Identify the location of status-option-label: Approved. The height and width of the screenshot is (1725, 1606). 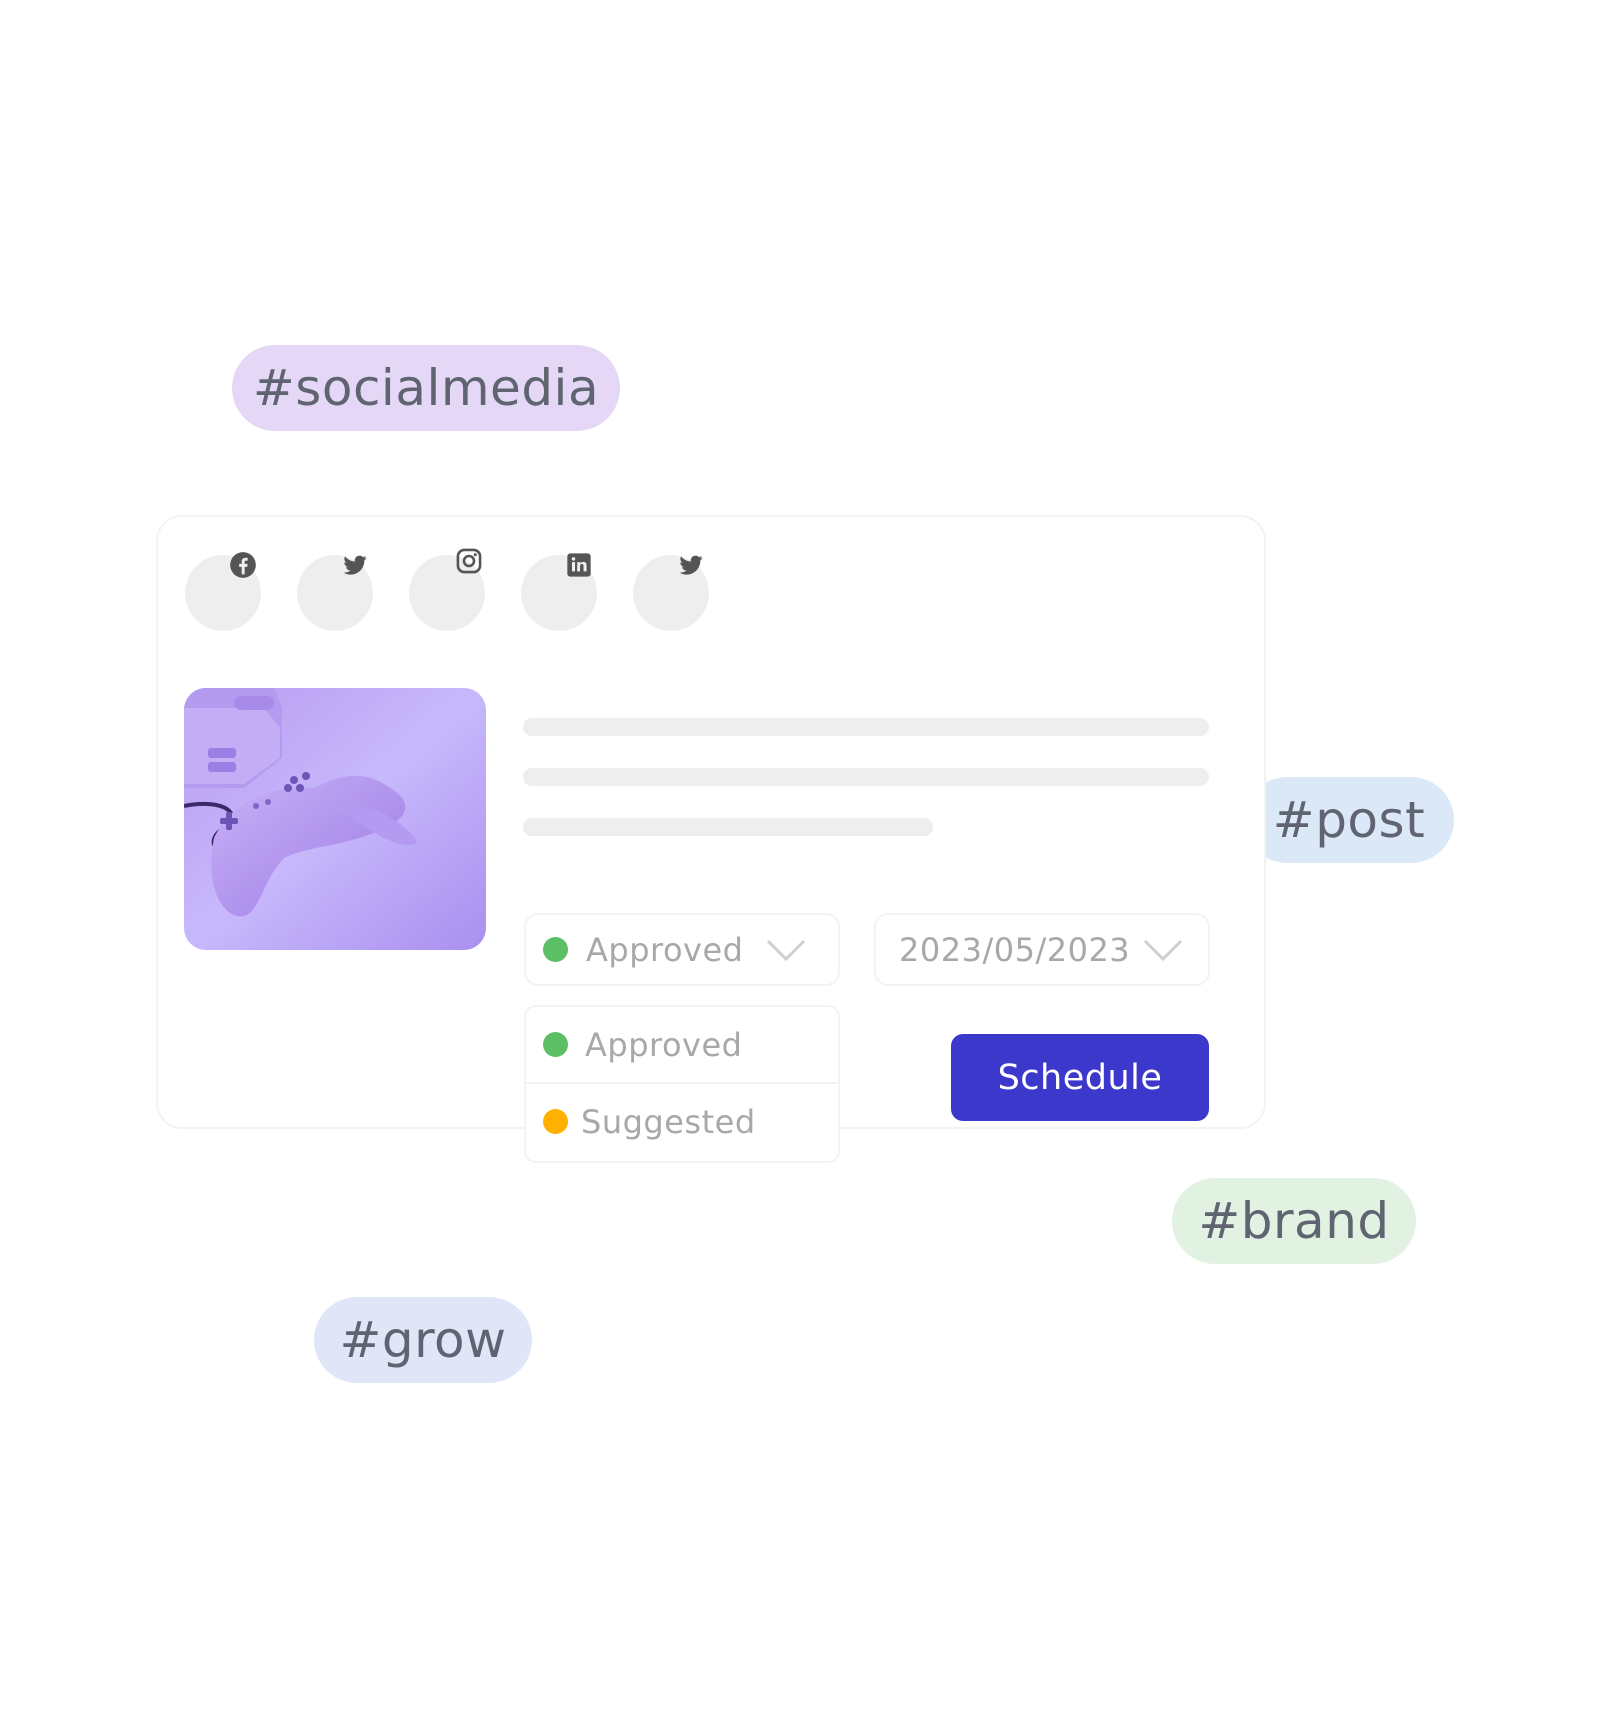
(664, 1044).